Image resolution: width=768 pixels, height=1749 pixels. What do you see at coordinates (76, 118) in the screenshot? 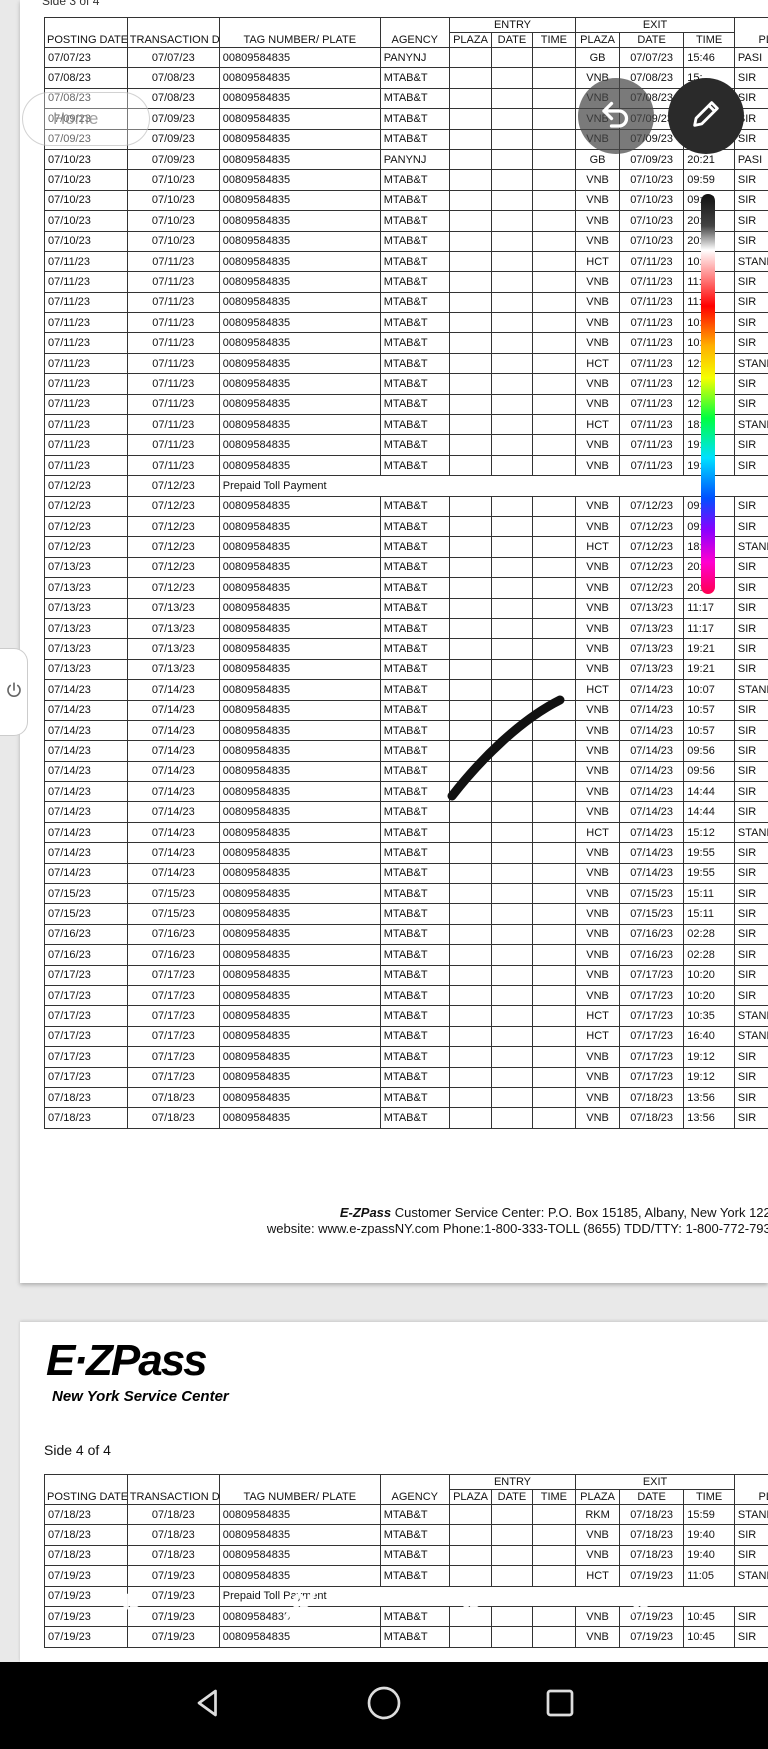
I see `home-chip-label: Home` at bounding box center [76, 118].